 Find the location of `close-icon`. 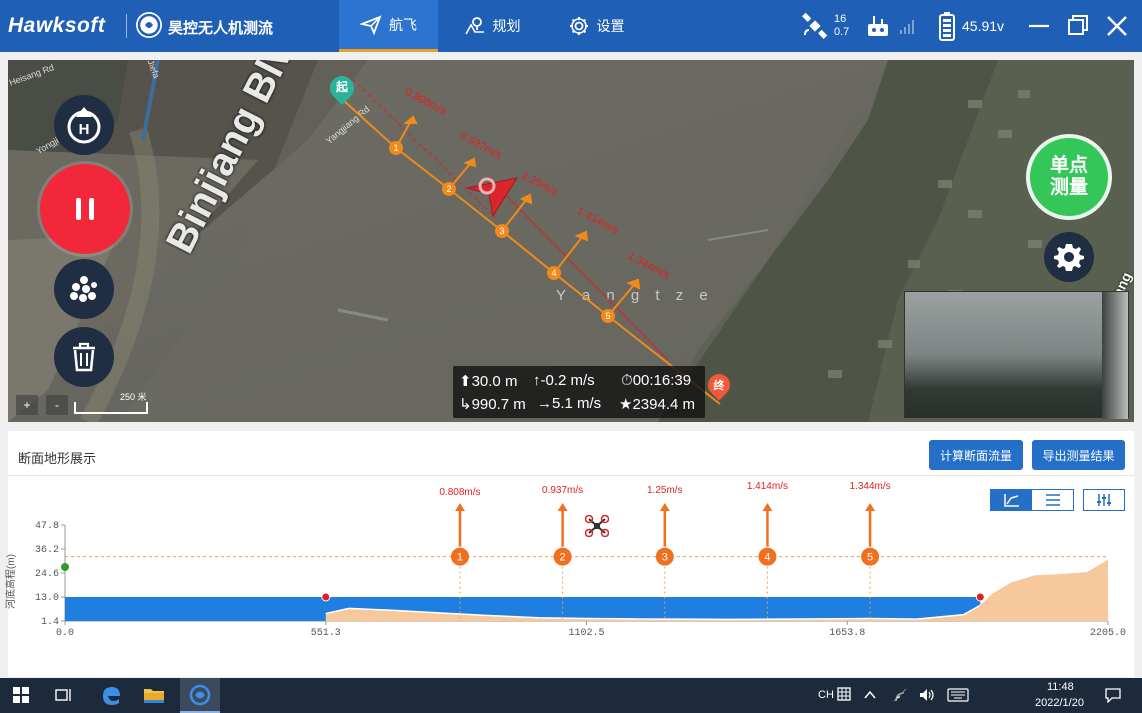

close-icon is located at coordinates (1117, 26).